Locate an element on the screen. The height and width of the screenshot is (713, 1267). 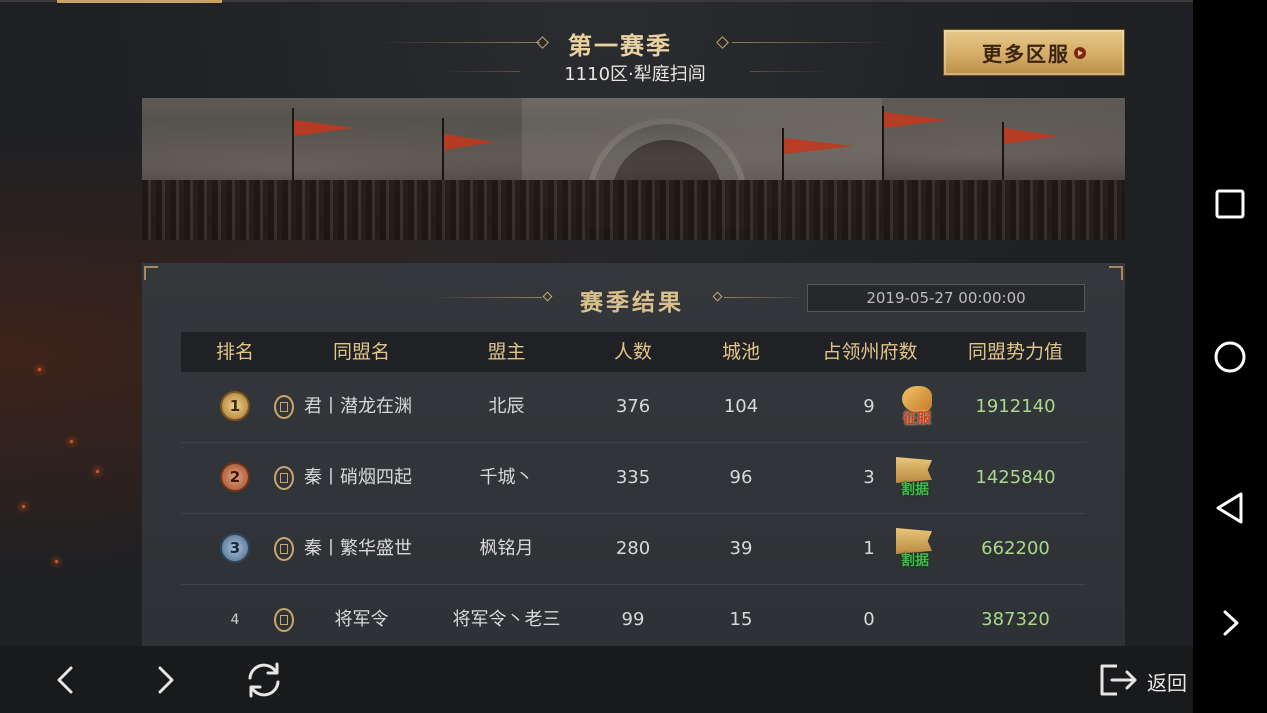
recents-button is located at coordinates (1230, 204).